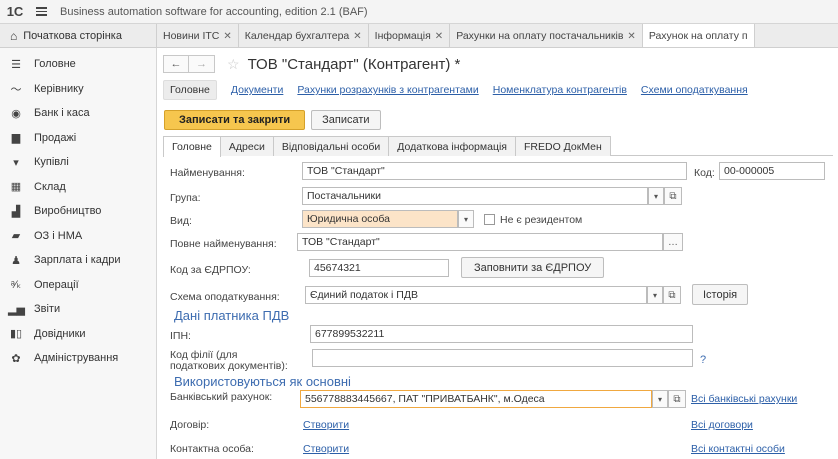 This screenshot has height=459, width=838. I want to click on section-settlement-accounts: Рахунки розрахунків з контрагентами, so click(387, 90).